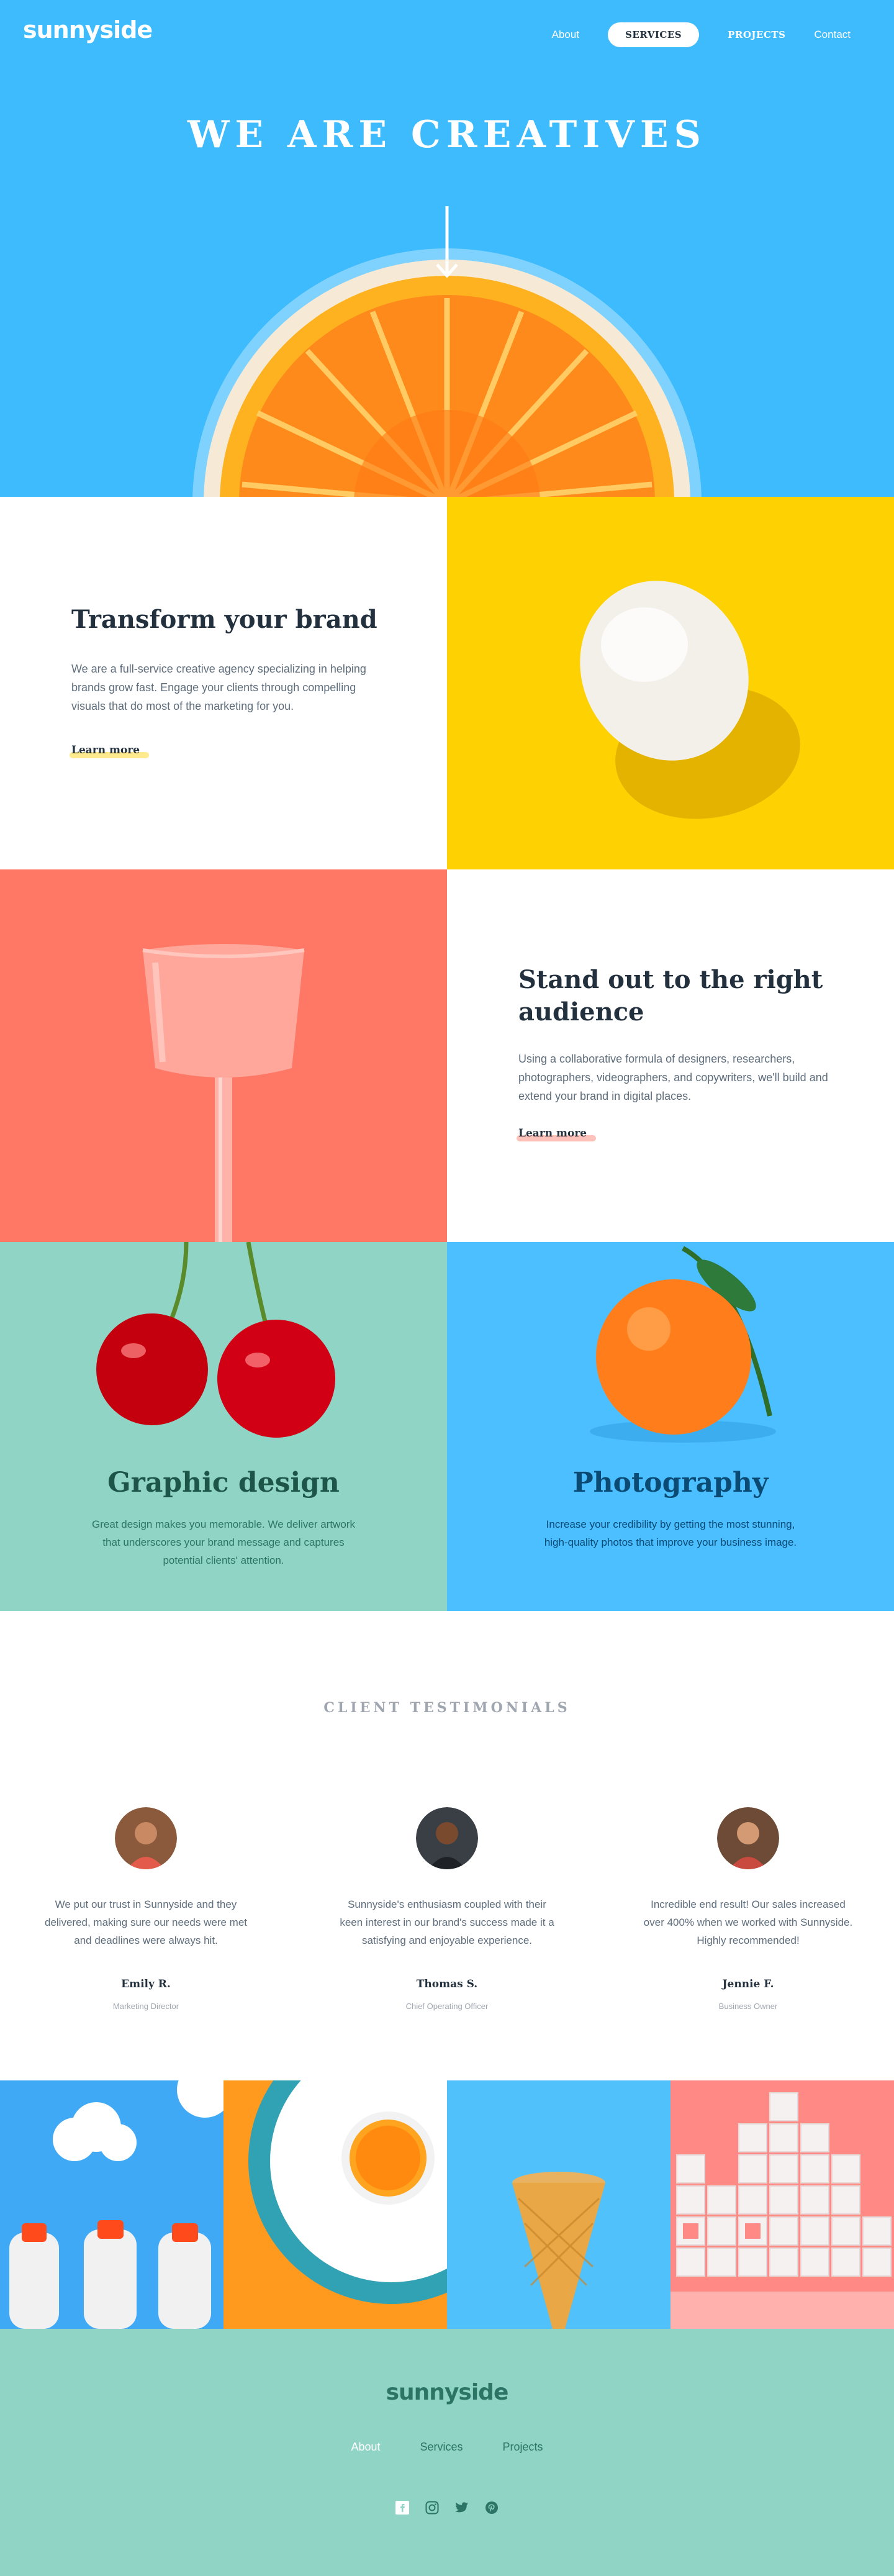  I want to click on facebook-icon, so click(402, 2507).